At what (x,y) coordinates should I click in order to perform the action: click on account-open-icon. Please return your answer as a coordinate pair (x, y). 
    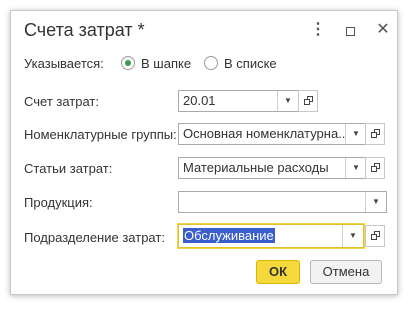
    Looking at the image, I should click on (308, 101).